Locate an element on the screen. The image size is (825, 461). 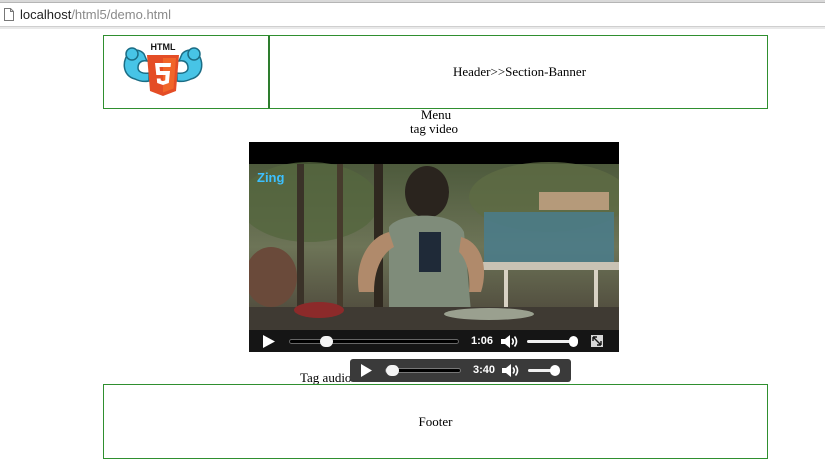
video-controls: 1:06 is located at coordinates (434, 341).